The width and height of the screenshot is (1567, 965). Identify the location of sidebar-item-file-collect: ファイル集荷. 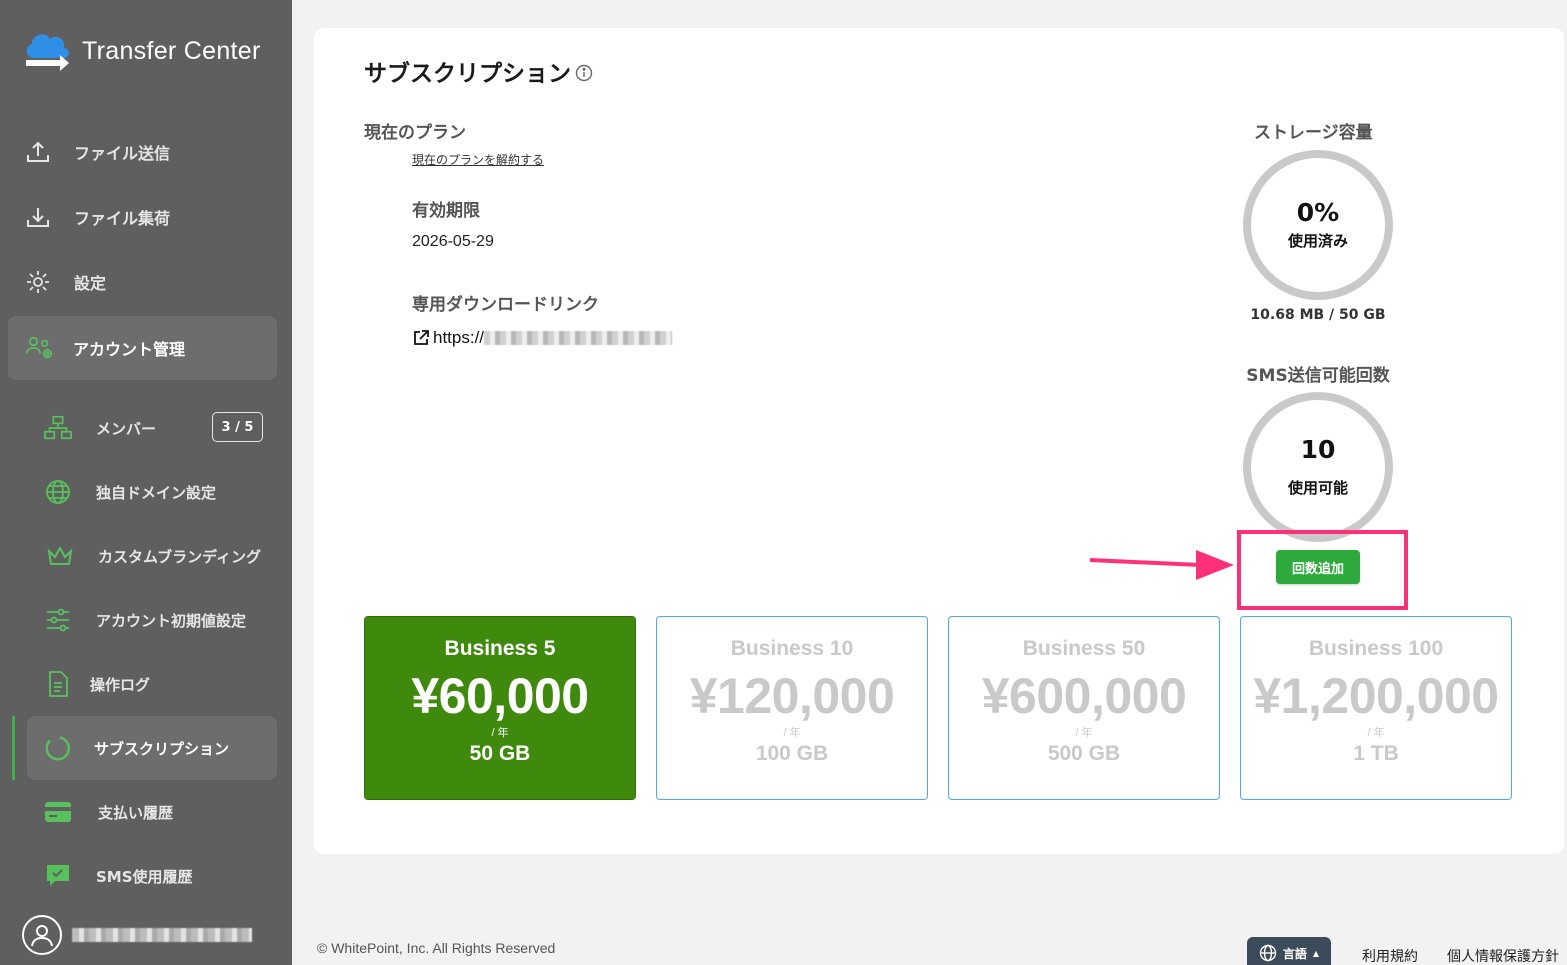
(146, 217).